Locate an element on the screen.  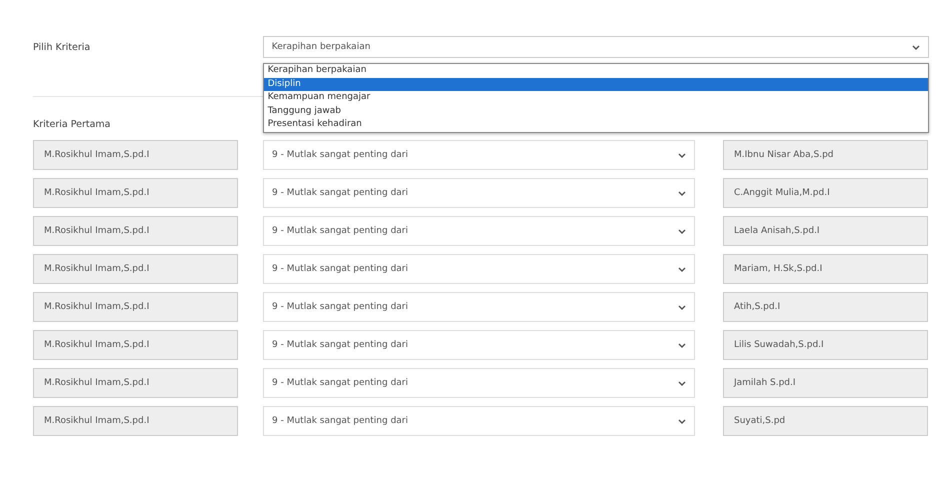
readonly-field: Laela Anisah,S.pd.I is located at coordinates (825, 231).